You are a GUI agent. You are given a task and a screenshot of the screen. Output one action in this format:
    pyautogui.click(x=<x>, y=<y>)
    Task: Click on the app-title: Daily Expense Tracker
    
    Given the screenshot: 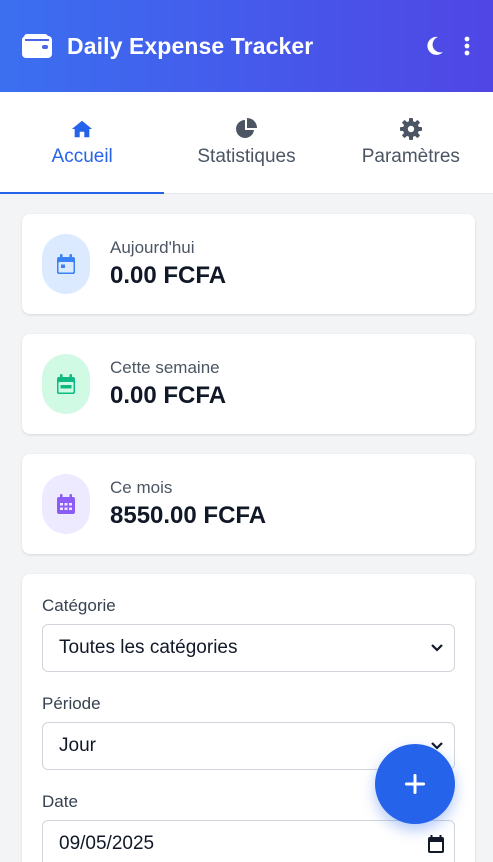 What is the action you would take?
    pyautogui.click(x=190, y=45)
    